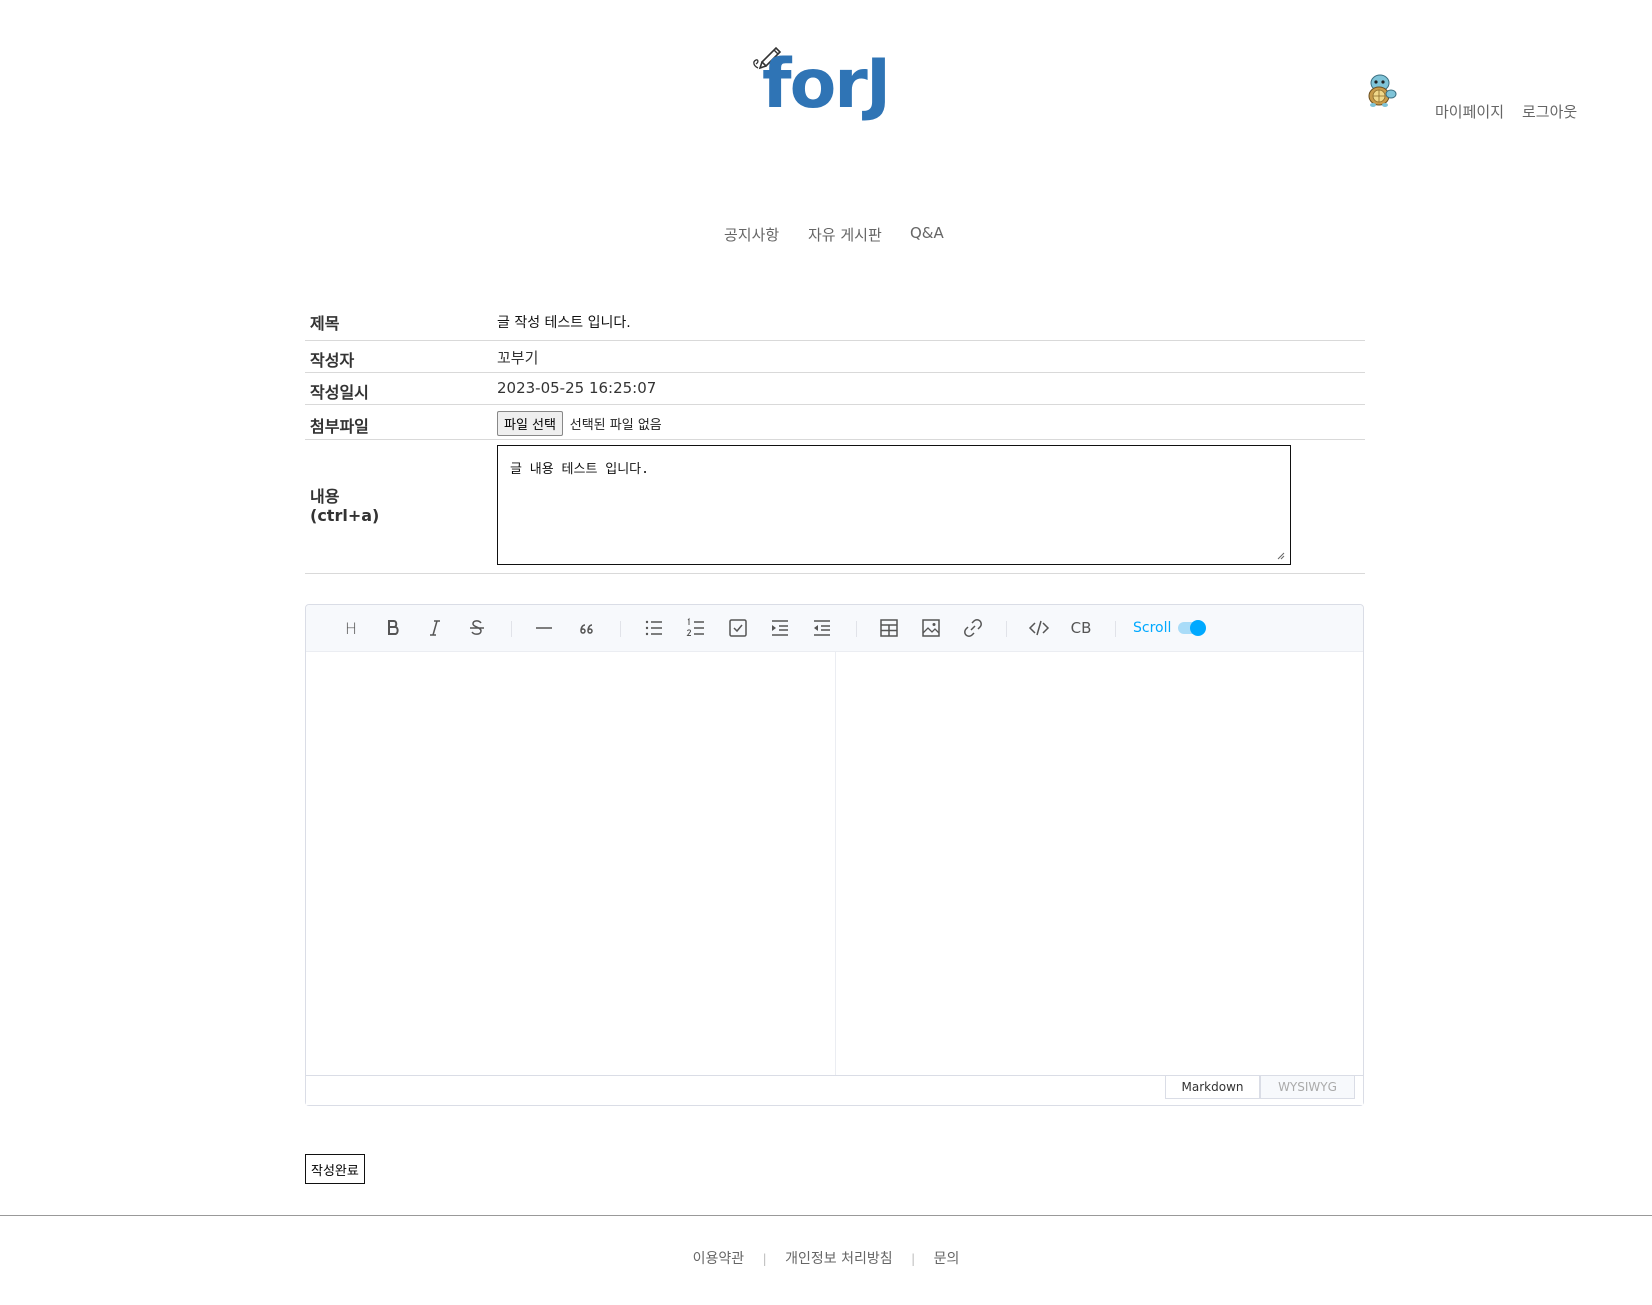  What do you see at coordinates (835, 357) in the screenshot?
I see `author-row: 작성자 꼬부기` at bounding box center [835, 357].